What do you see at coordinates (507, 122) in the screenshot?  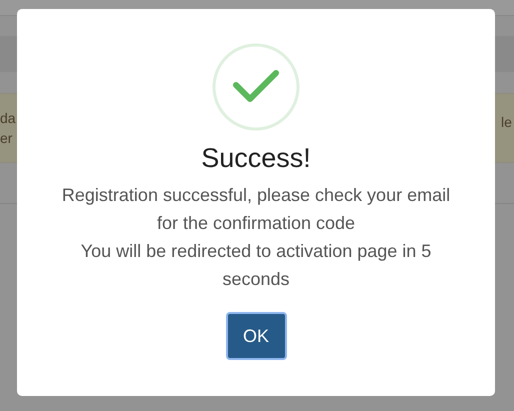 I see `alert-text: le` at bounding box center [507, 122].